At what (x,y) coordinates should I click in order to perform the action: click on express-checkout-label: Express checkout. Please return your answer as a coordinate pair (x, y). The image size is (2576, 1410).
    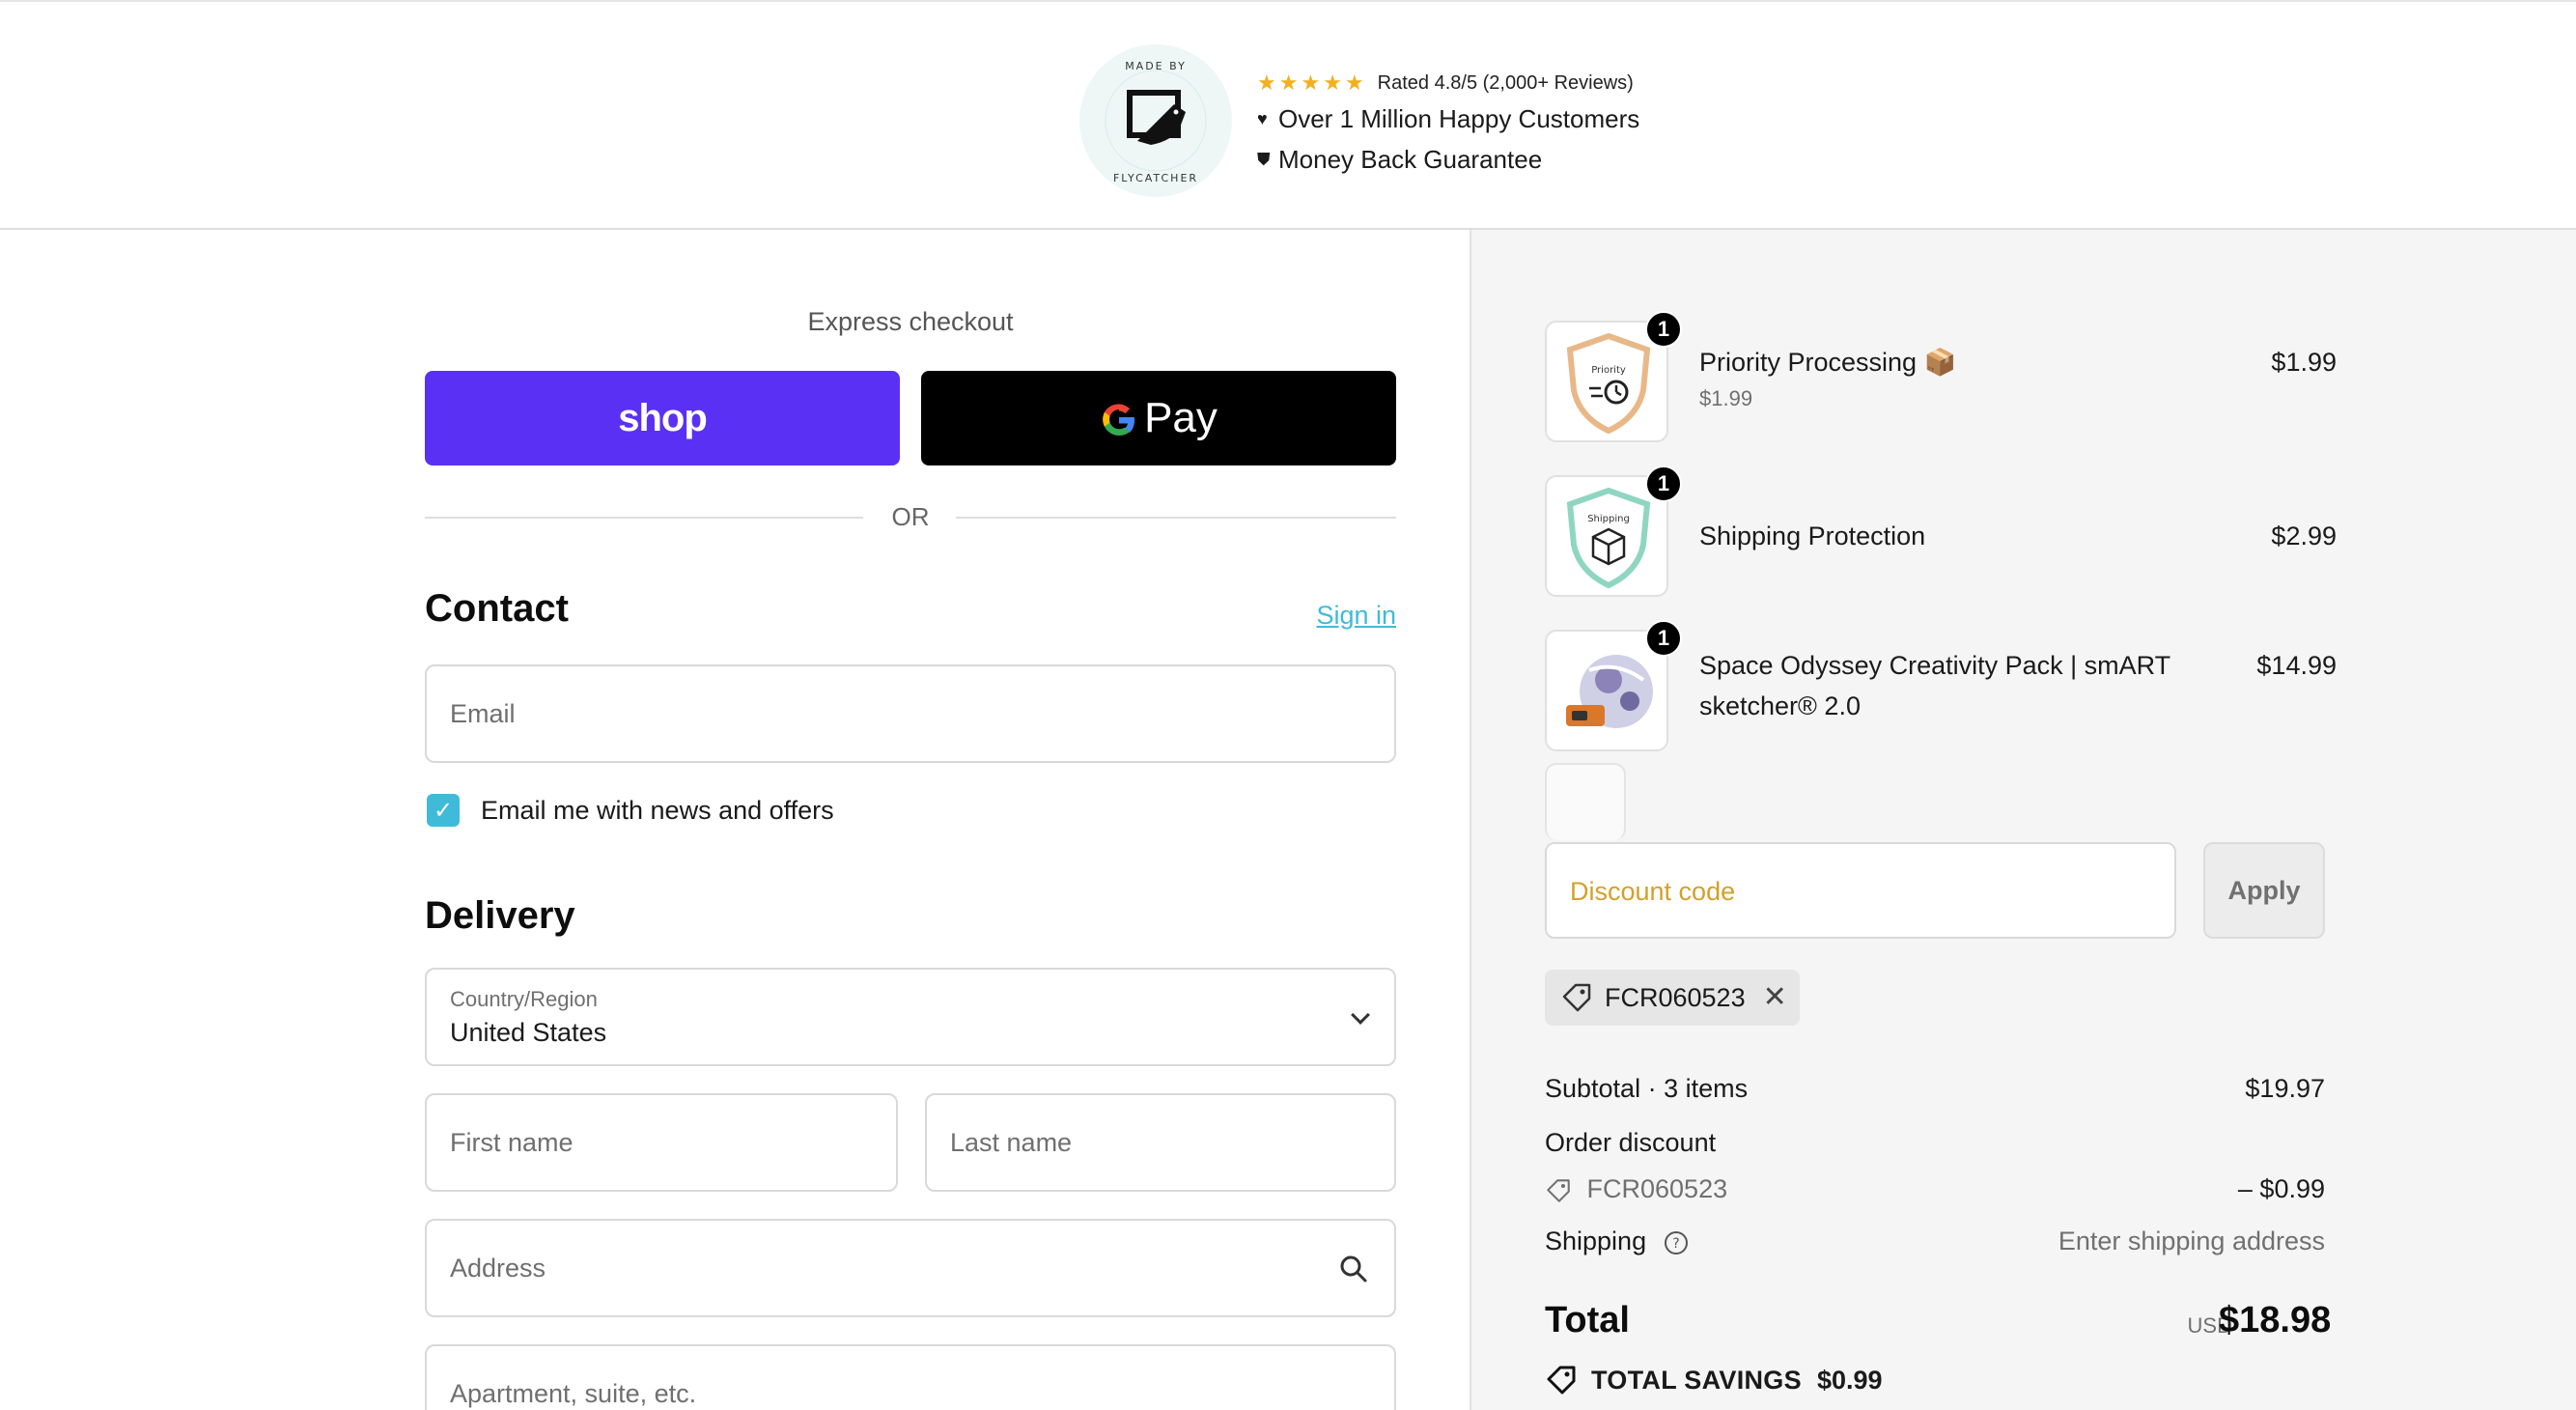
    Looking at the image, I should click on (911, 321).